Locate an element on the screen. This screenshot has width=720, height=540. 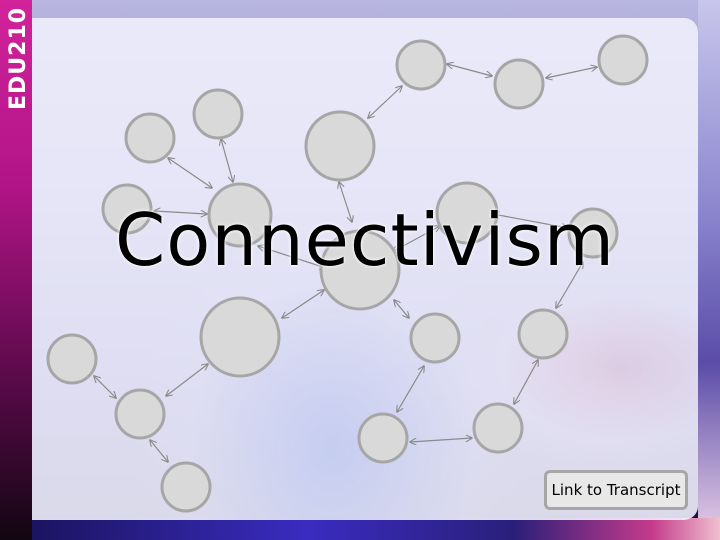
link-to-transcript-button: Link to Transcript is located at coordinates (616, 490).